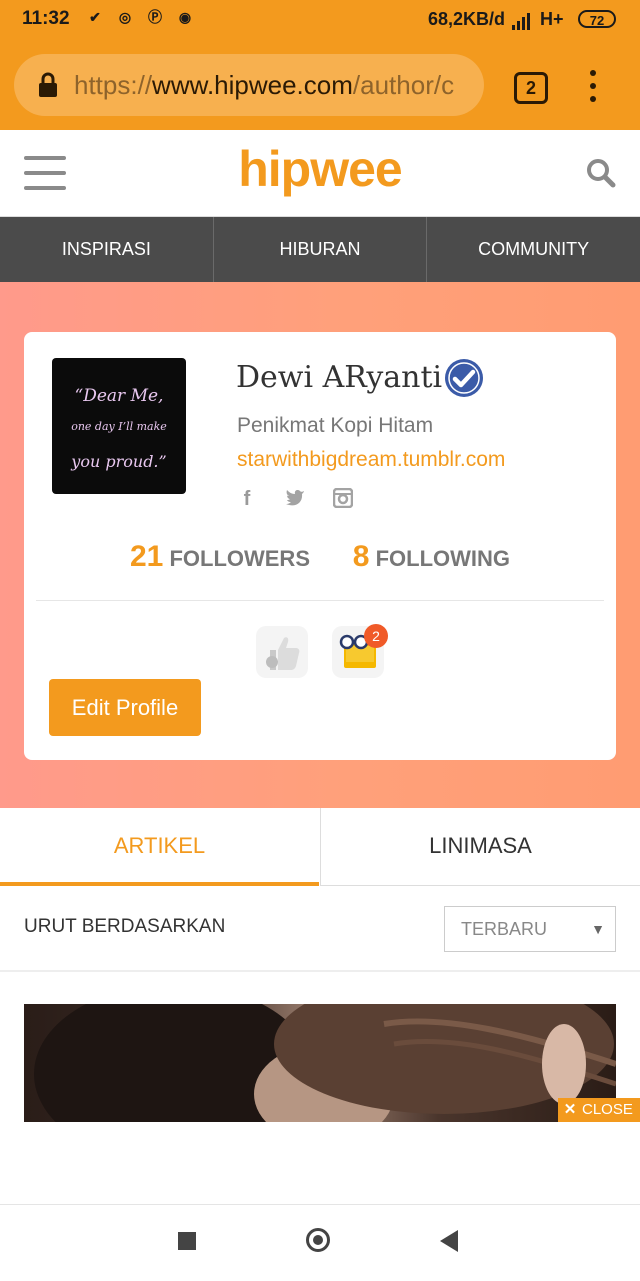 The width and height of the screenshot is (640, 1281). What do you see at coordinates (46, 18) in the screenshot?
I see `status-time: 11:32` at bounding box center [46, 18].